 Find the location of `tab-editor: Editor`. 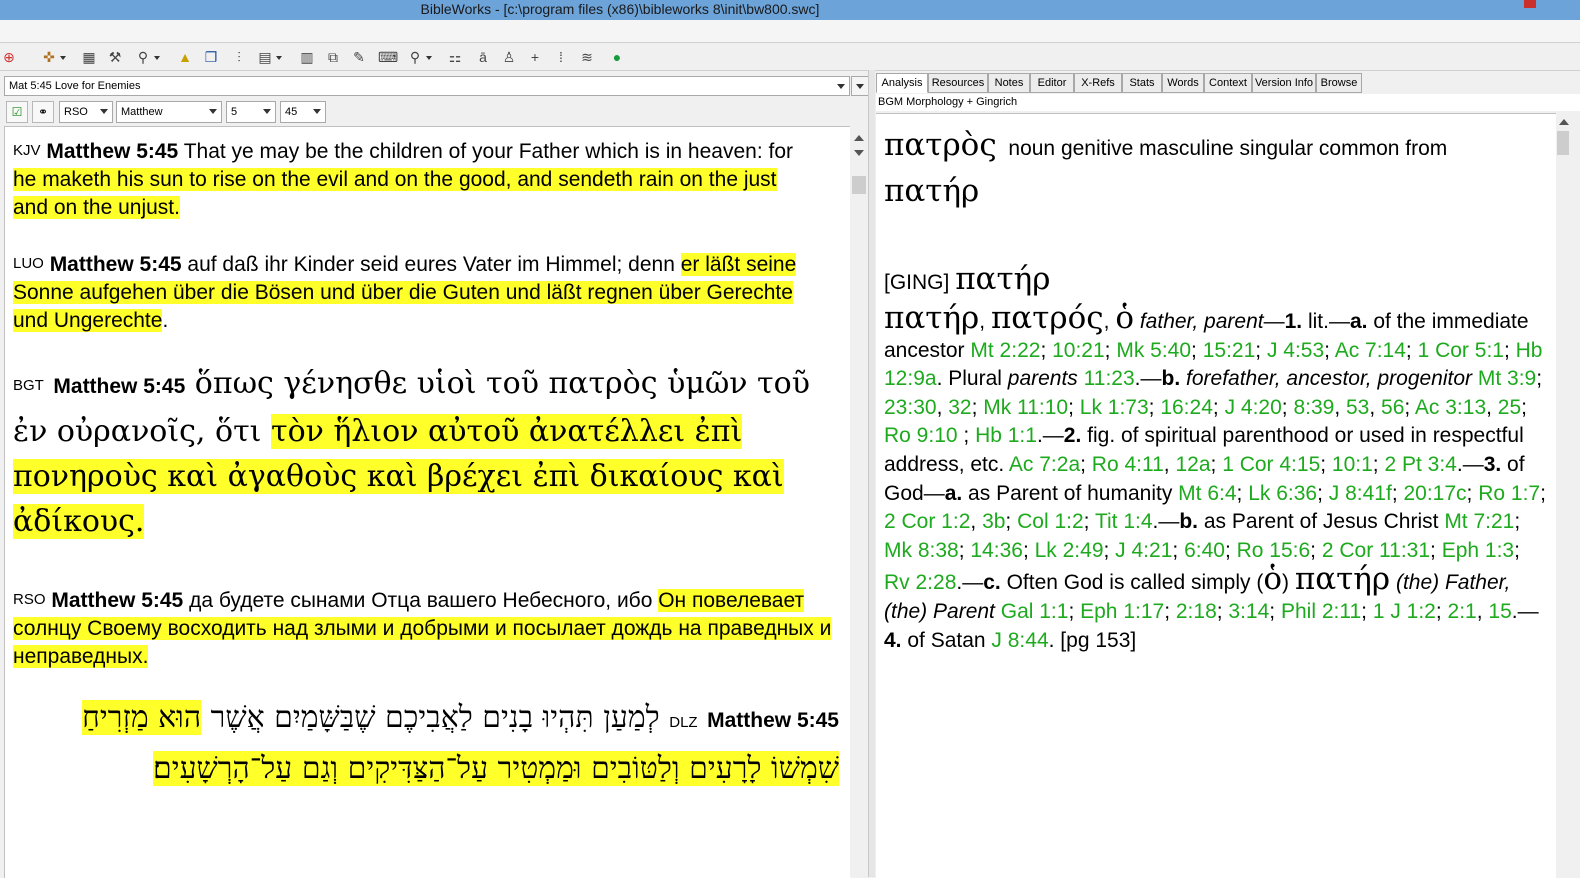

tab-editor: Editor is located at coordinates (1052, 83).